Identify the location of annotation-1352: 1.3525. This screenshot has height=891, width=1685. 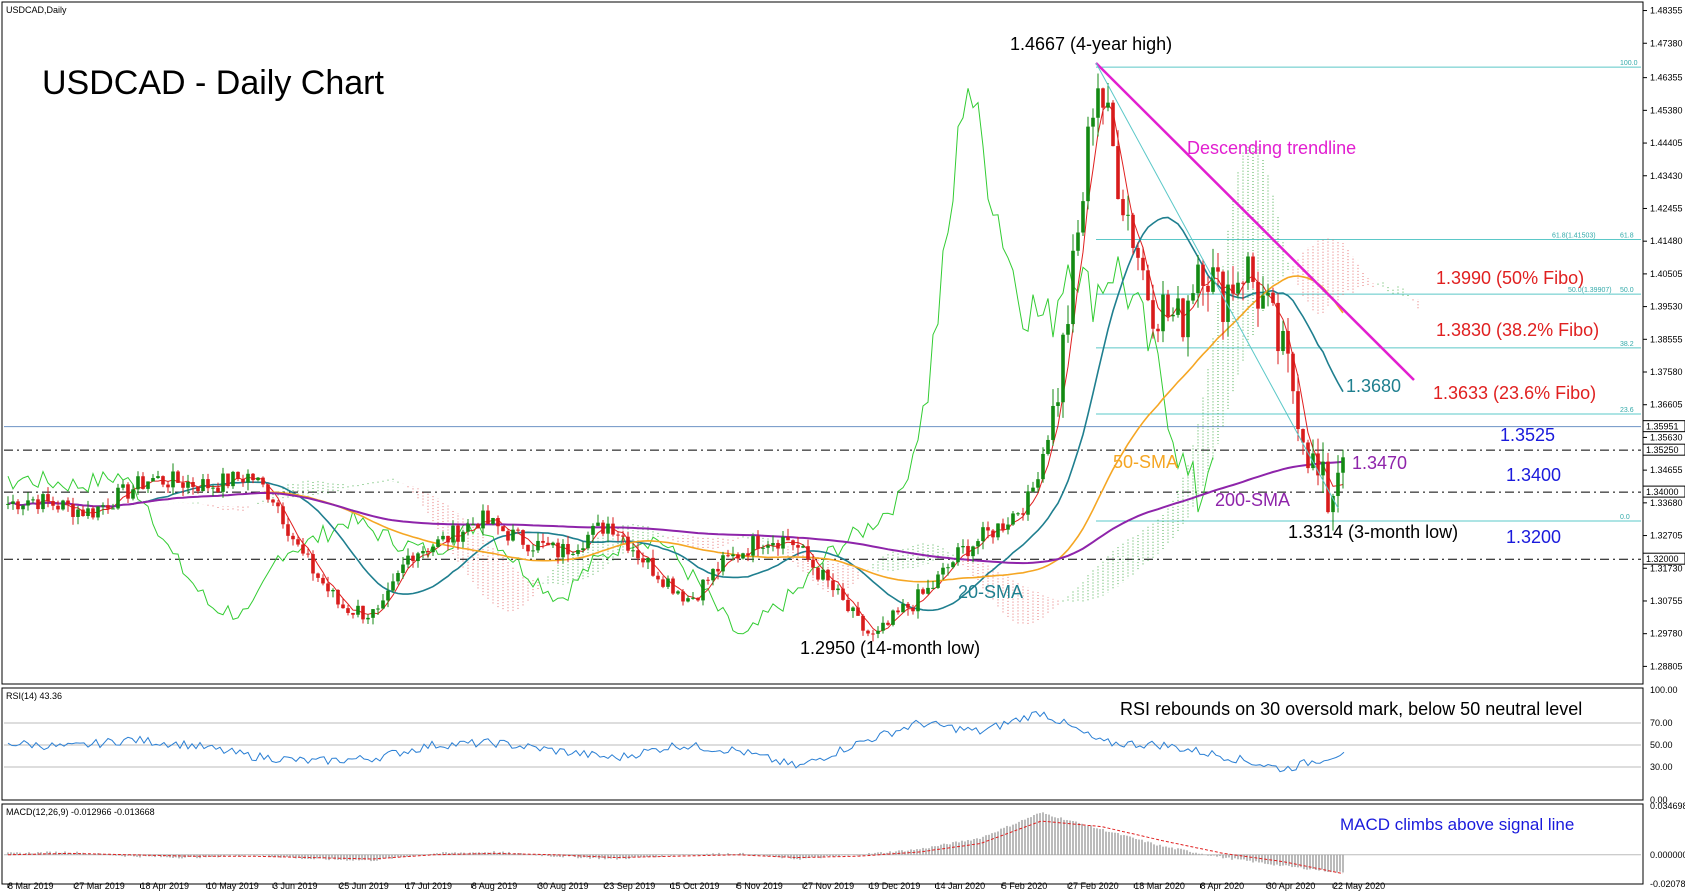
(1527, 435).